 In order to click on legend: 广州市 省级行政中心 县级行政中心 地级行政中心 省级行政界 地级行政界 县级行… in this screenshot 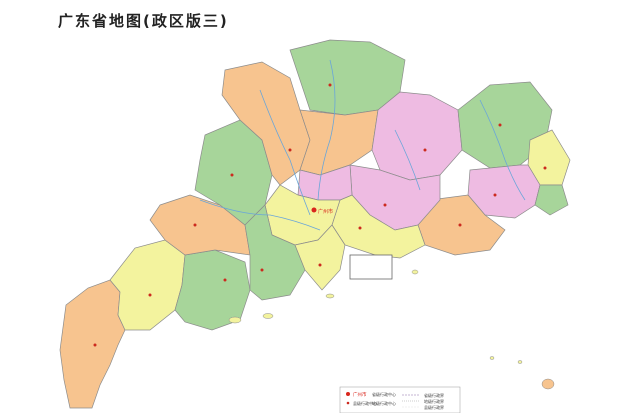, I will do `click(400, 399)`.